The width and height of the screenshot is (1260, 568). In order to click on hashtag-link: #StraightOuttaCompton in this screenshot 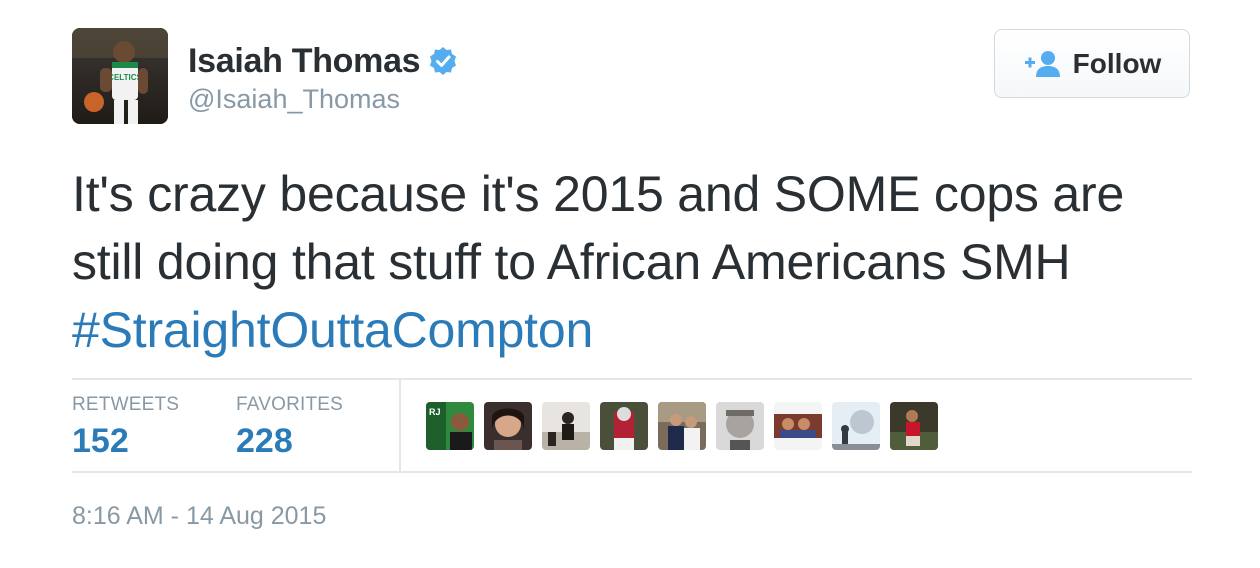, I will do `click(332, 330)`.